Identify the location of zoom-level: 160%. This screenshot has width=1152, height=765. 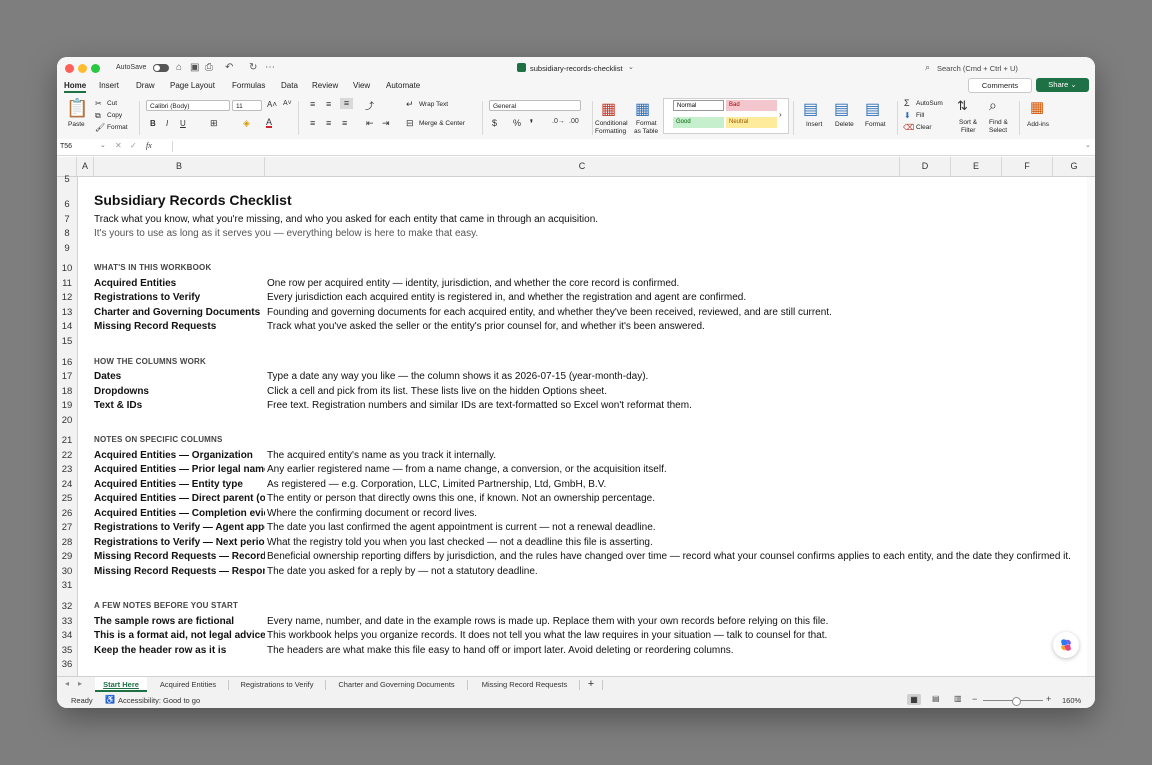
(1071, 700).